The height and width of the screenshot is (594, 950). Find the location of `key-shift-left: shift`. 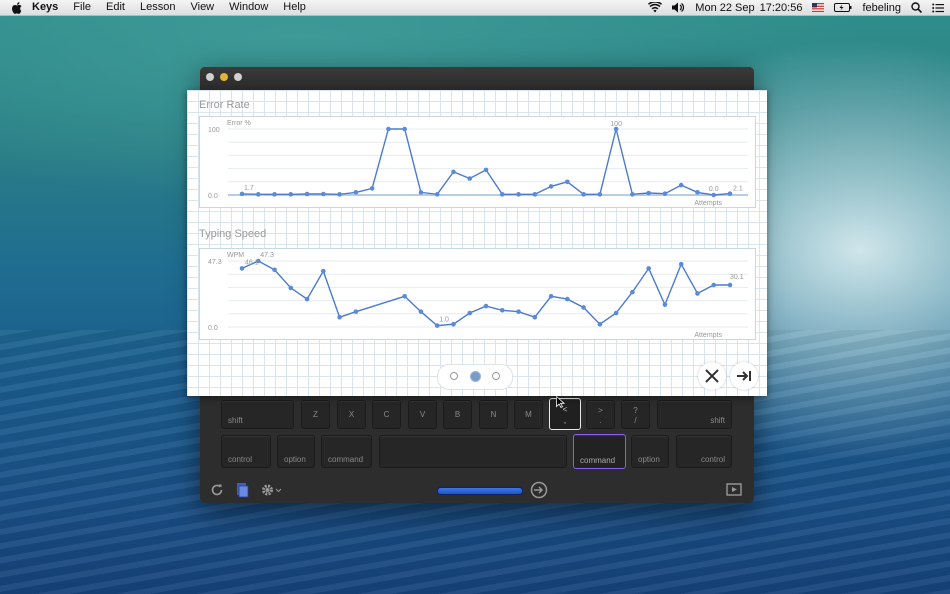

key-shift-left: shift is located at coordinates (257, 414).